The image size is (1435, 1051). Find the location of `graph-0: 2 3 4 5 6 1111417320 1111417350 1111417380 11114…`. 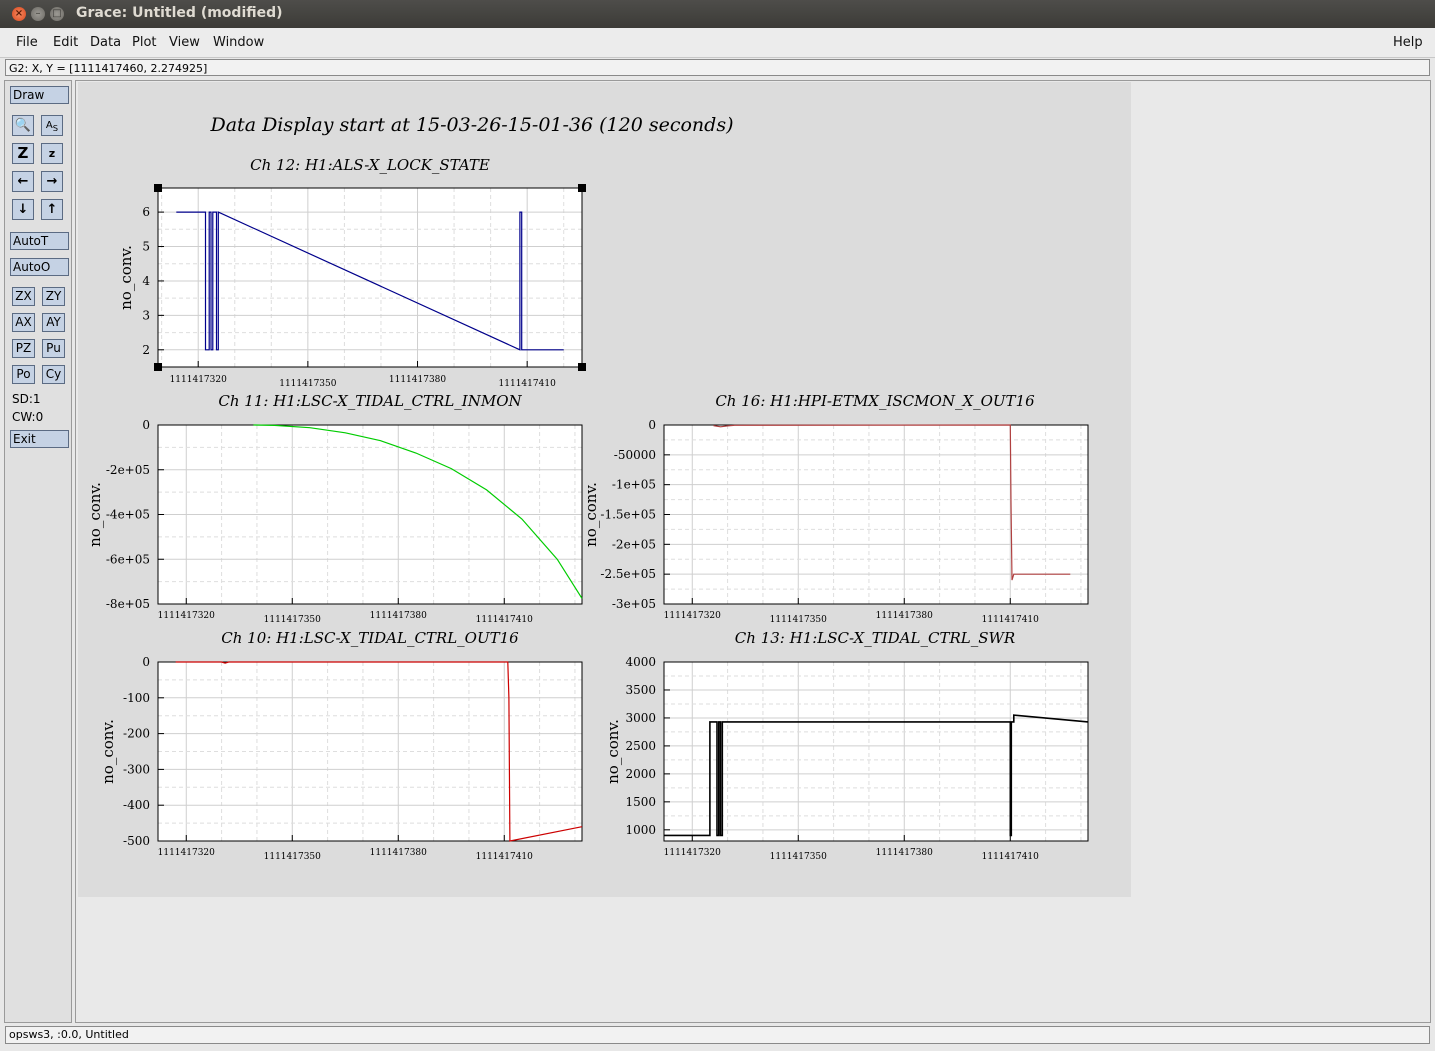

graph-0: 2 3 4 5 6 1111417320 1111417350 1111417380 11114… is located at coordinates (351, 272).